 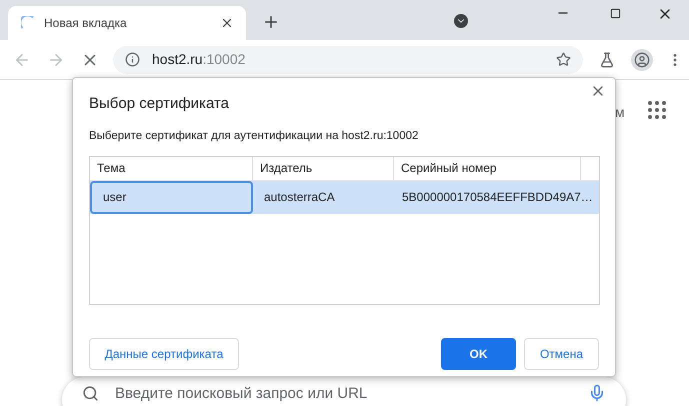 I want to click on dialog-title: Выбор сертификата, so click(x=159, y=104).